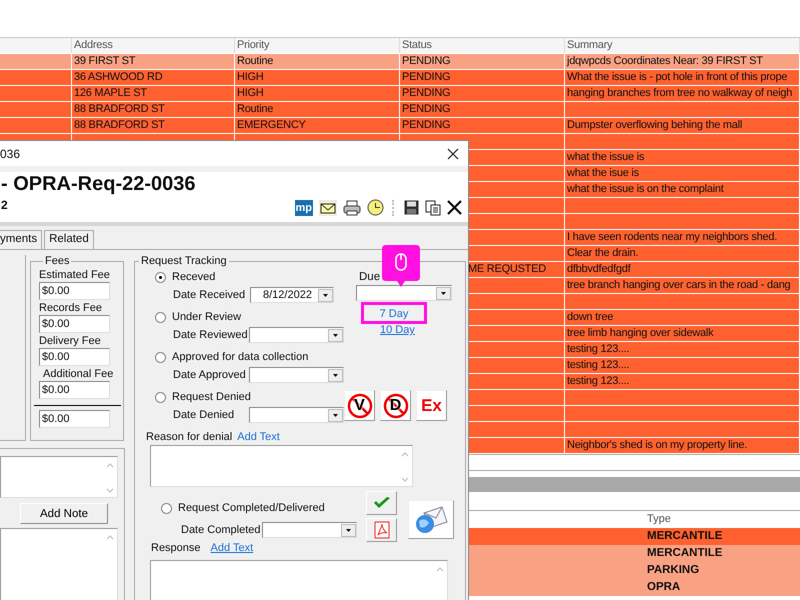 This screenshot has width=800, height=600. I want to click on close-icon, so click(453, 154).